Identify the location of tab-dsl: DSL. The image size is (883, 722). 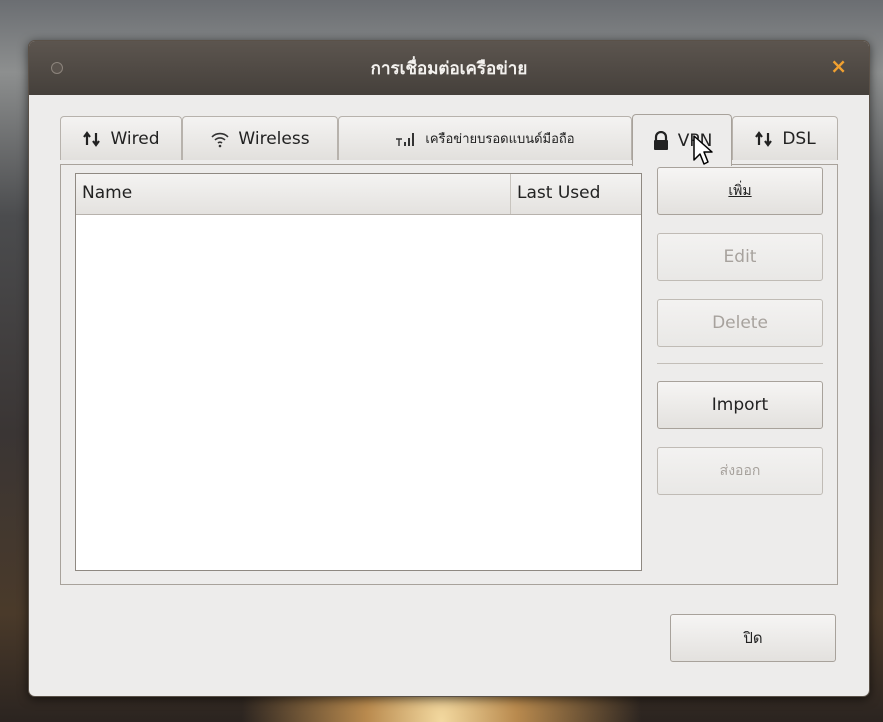
(785, 138).